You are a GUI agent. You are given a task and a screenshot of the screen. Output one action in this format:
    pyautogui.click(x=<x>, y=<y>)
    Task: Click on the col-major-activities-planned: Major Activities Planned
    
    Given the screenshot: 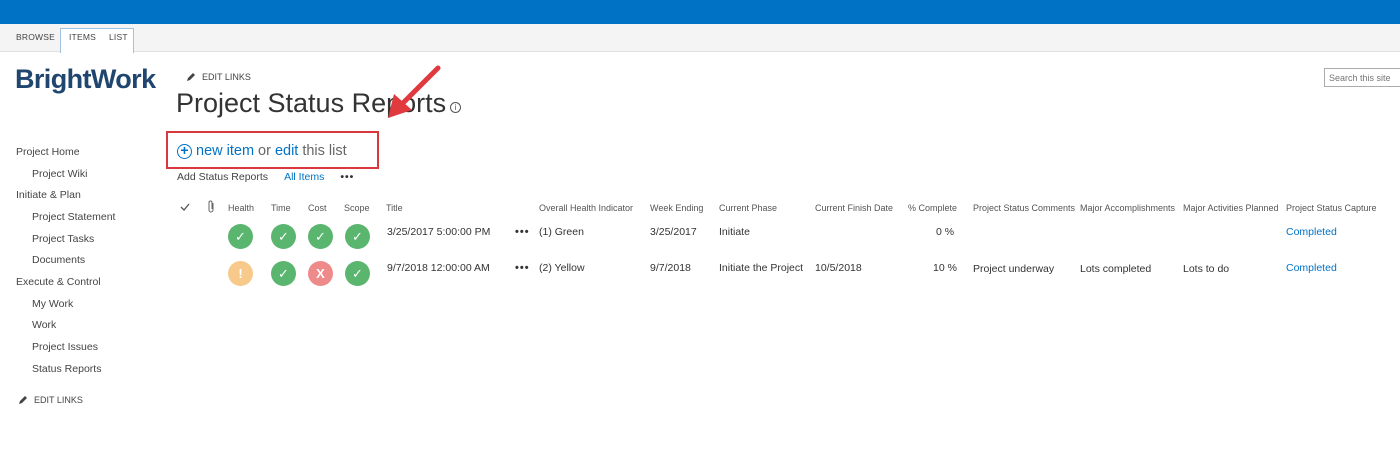 What is the action you would take?
    pyautogui.click(x=1231, y=208)
    